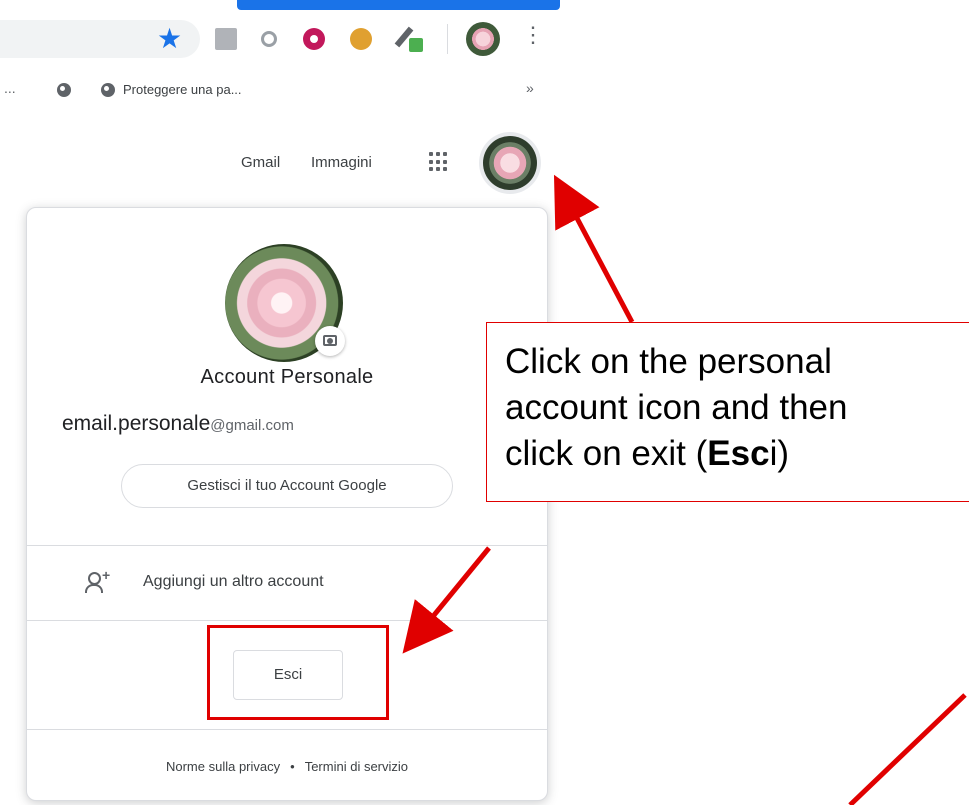 This screenshot has height=805, width=969. Describe the element at coordinates (341, 162) in the screenshot. I see `images-link: Immagini` at that location.